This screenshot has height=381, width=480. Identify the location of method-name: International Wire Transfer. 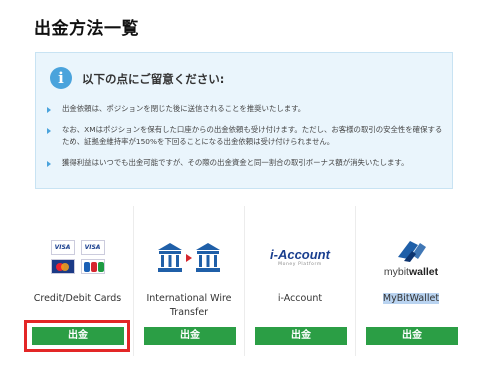
(189, 305).